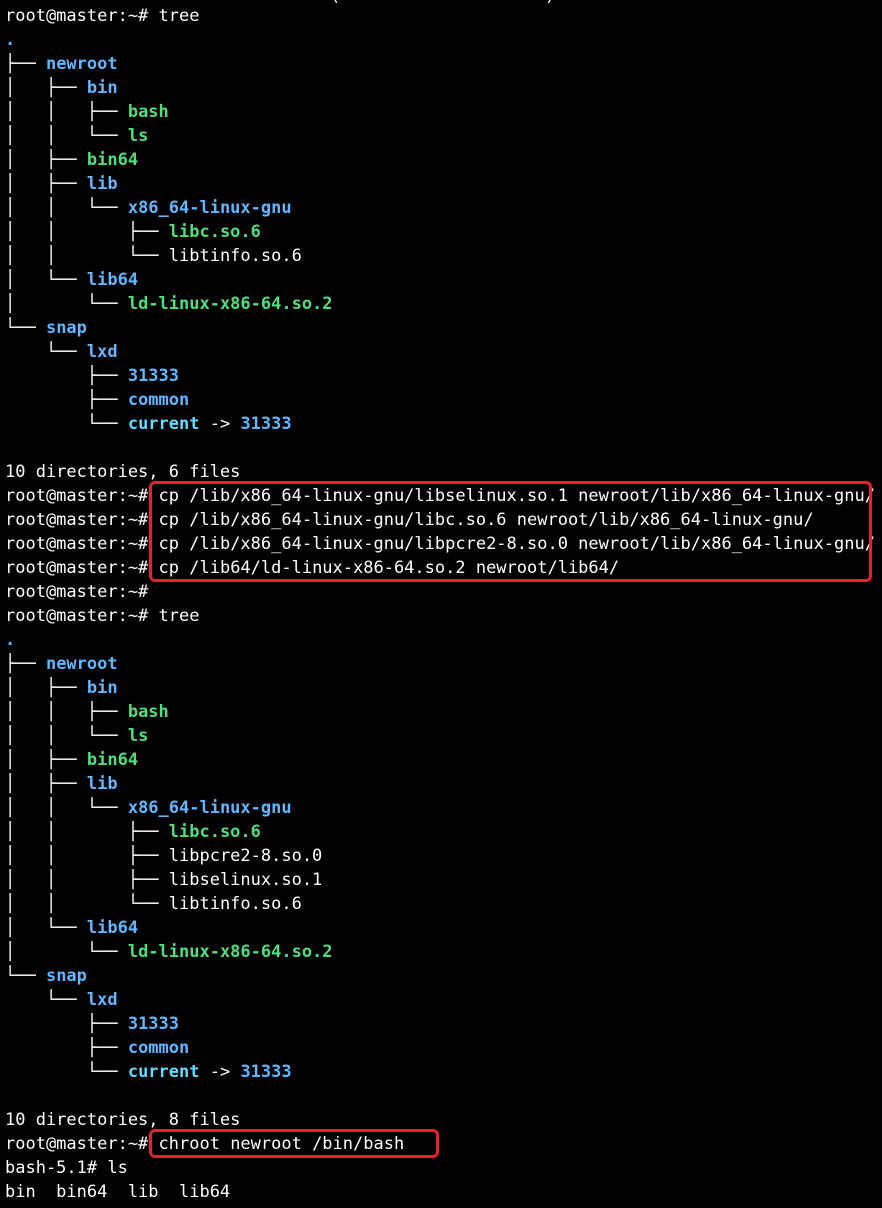 The height and width of the screenshot is (1208, 882). Describe the element at coordinates (442, 3) in the screenshot. I see `previous-output-fragment: ( )` at that location.